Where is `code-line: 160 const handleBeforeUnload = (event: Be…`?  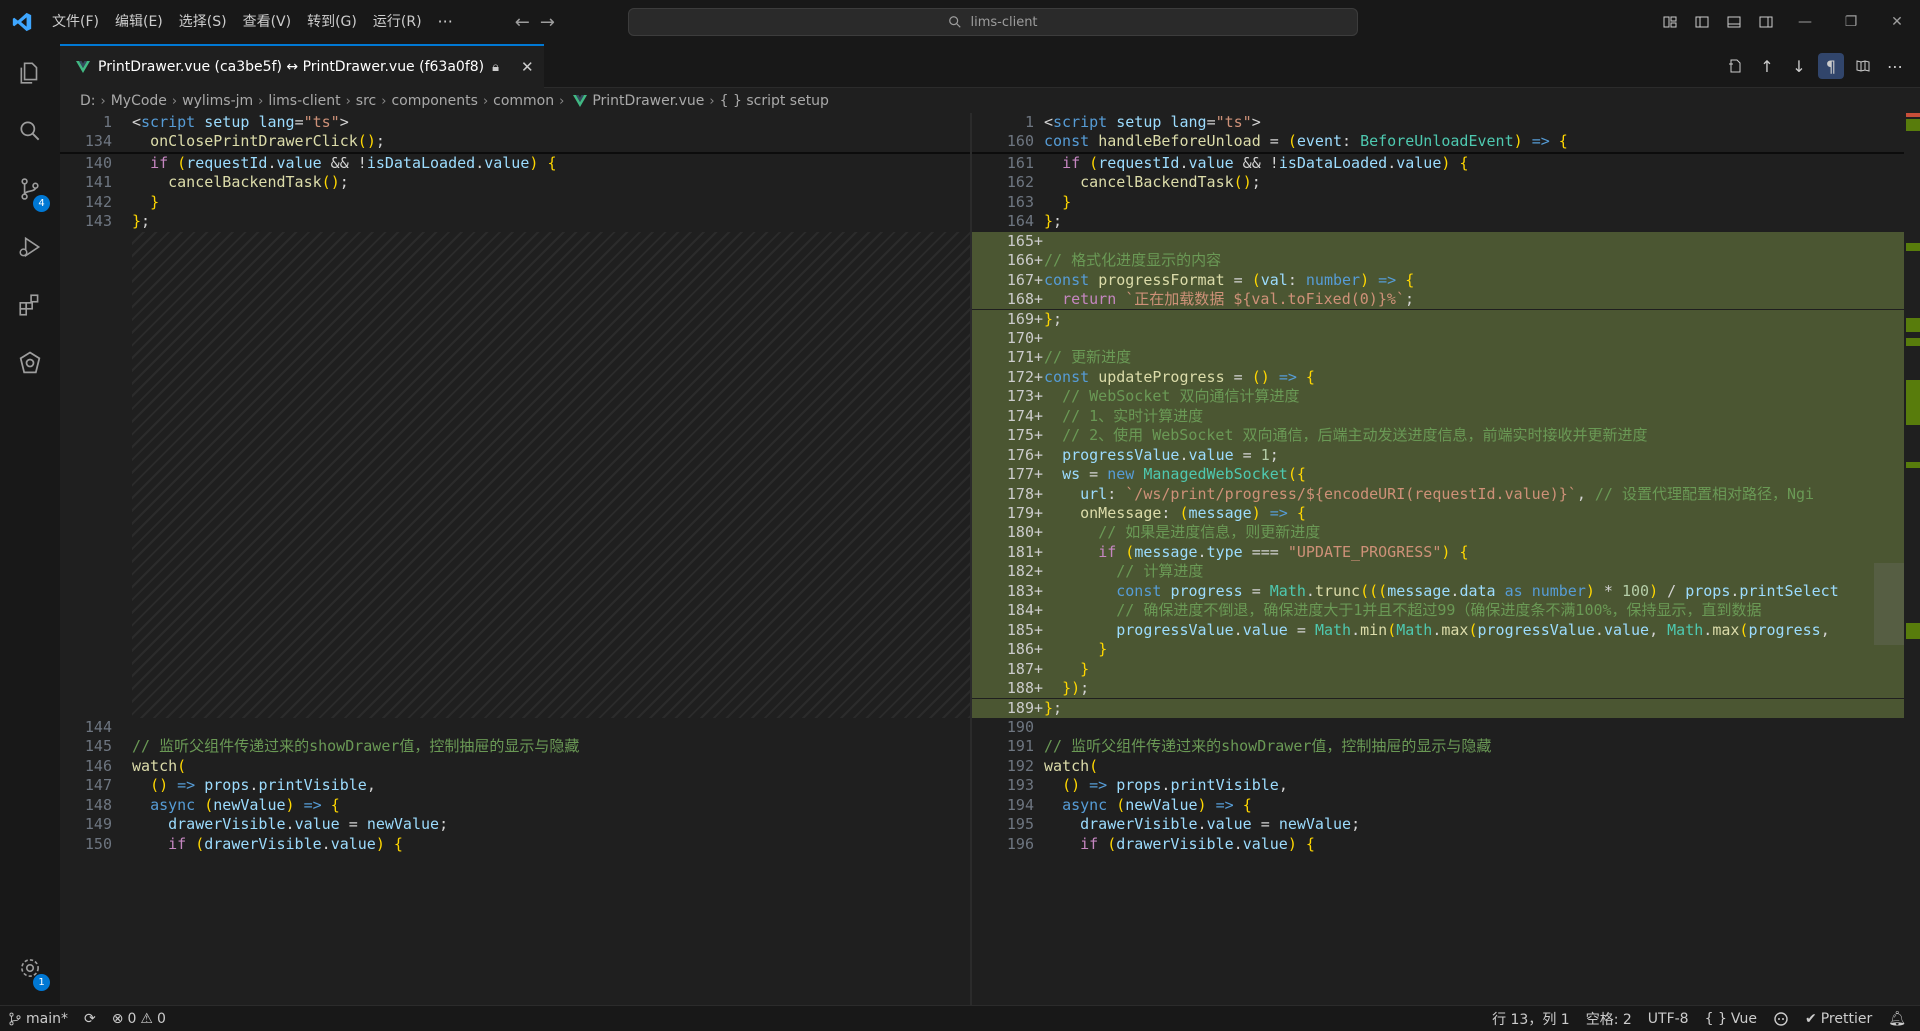
code-line: 160 const handleBeforeUnload = (event: Be… is located at coordinates (1446, 141).